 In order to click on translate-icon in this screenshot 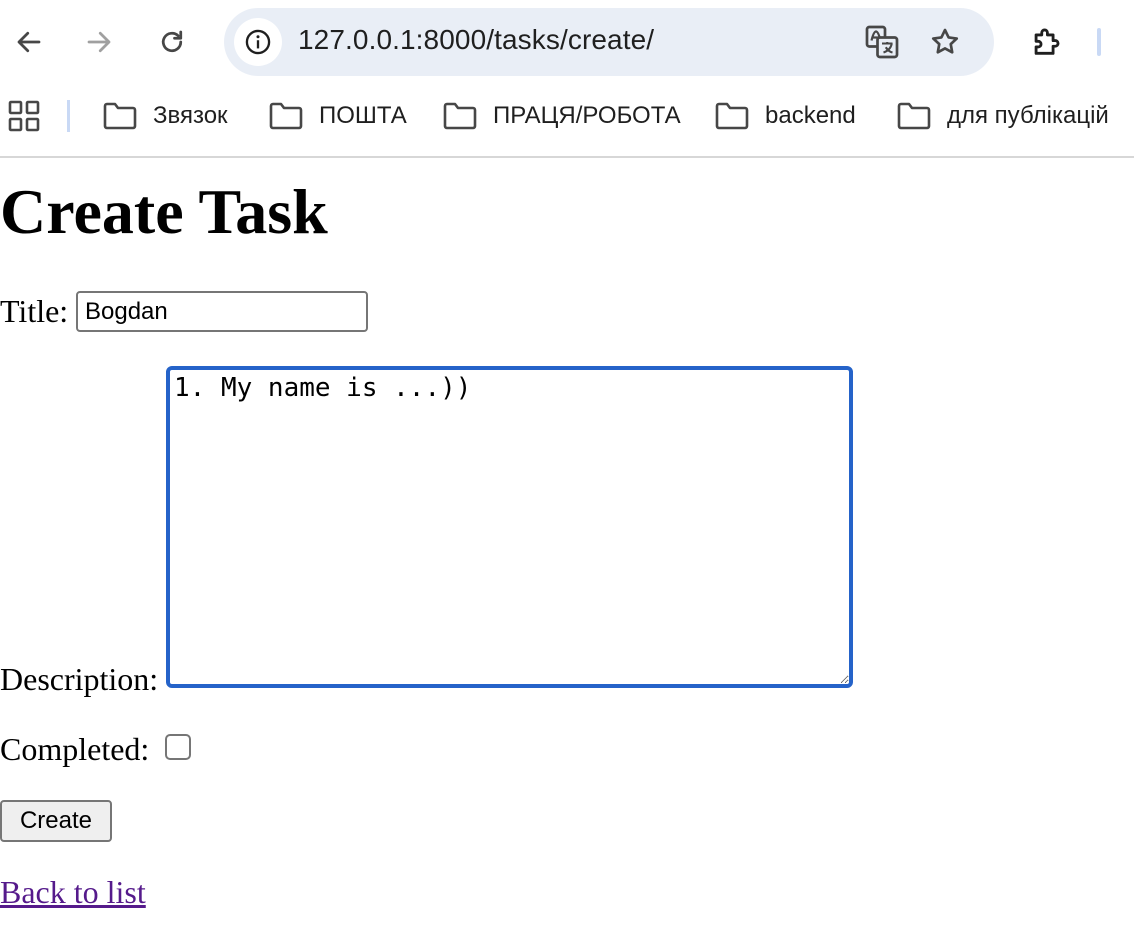, I will do `click(882, 42)`.